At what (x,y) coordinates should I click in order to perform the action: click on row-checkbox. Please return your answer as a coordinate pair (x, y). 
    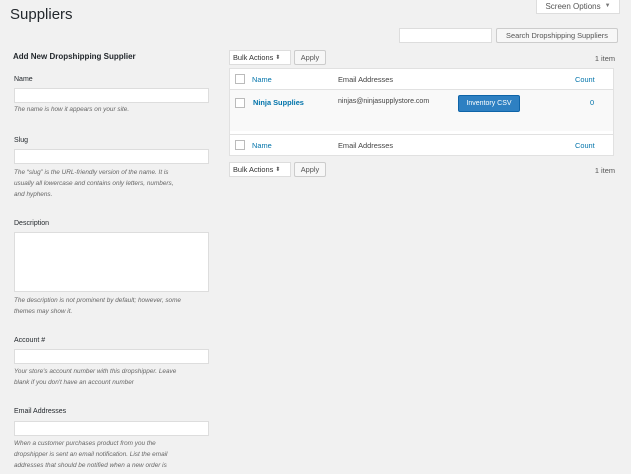
    Looking at the image, I should click on (240, 103).